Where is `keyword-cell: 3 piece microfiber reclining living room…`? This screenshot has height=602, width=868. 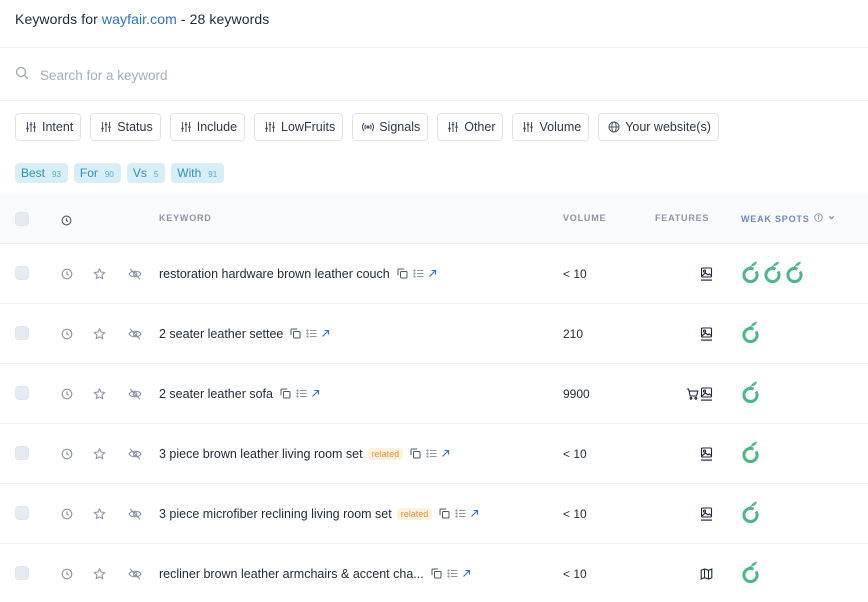 keyword-cell: 3 piece microfiber reclining living room… is located at coordinates (319, 514).